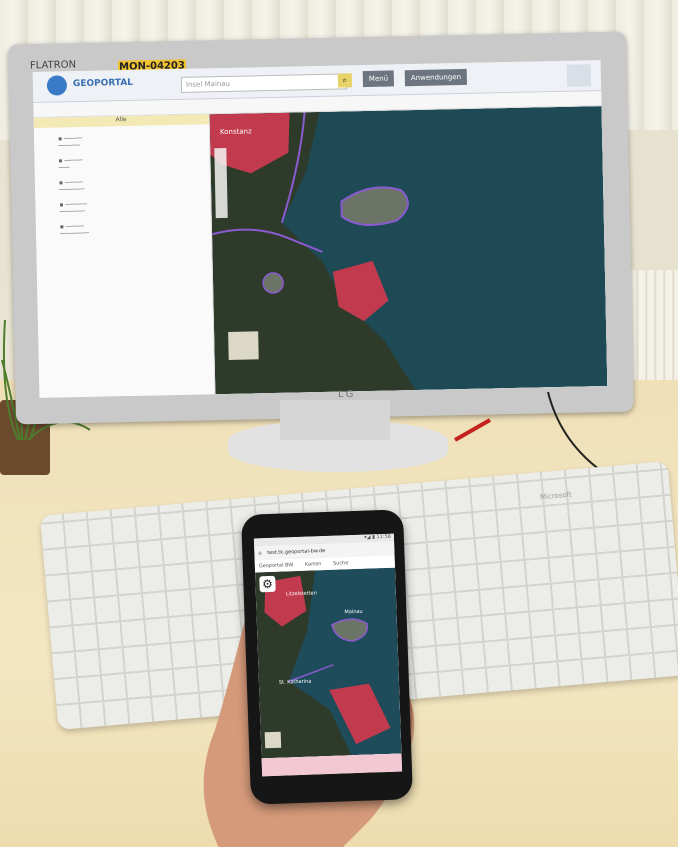 Image resolution: width=678 pixels, height=847 pixels. I want to click on search-input: Insel Mainau, so click(264, 83).